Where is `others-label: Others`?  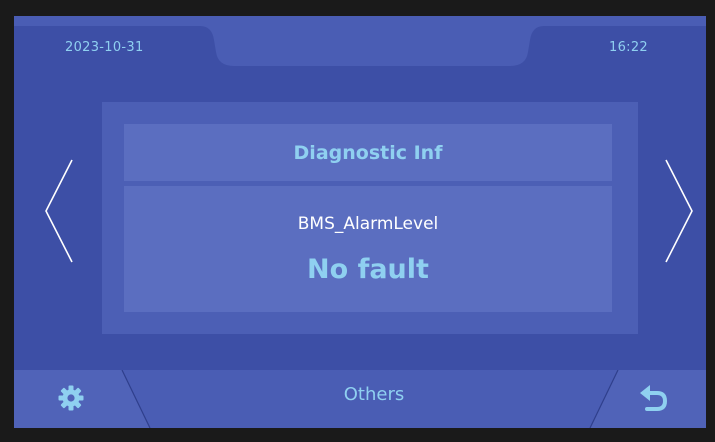
others-label: Others is located at coordinates (374, 394).